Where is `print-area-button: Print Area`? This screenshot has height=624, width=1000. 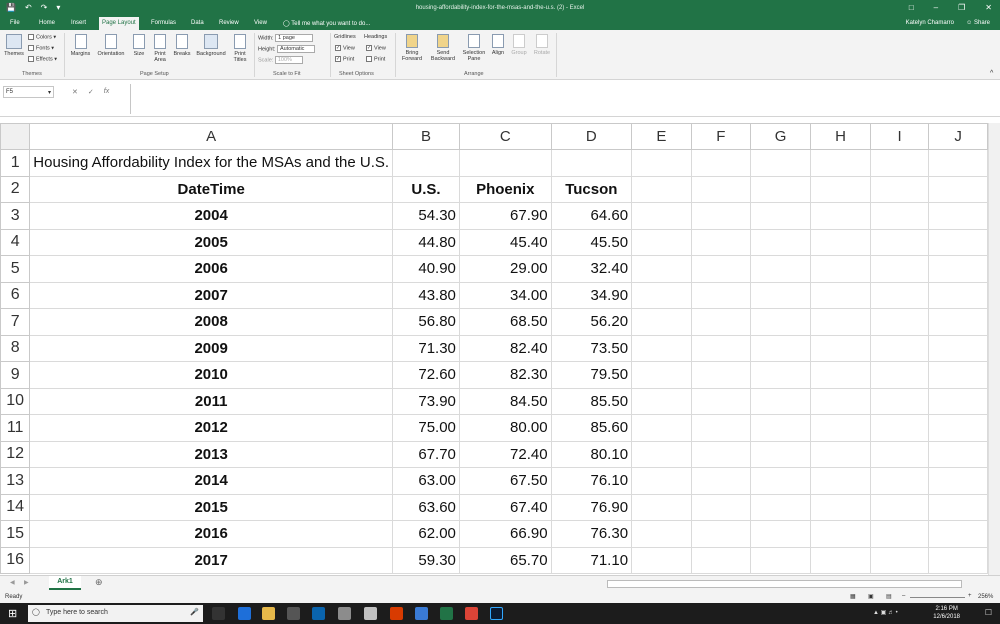 print-area-button: Print Area is located at coordinates (160, 48).